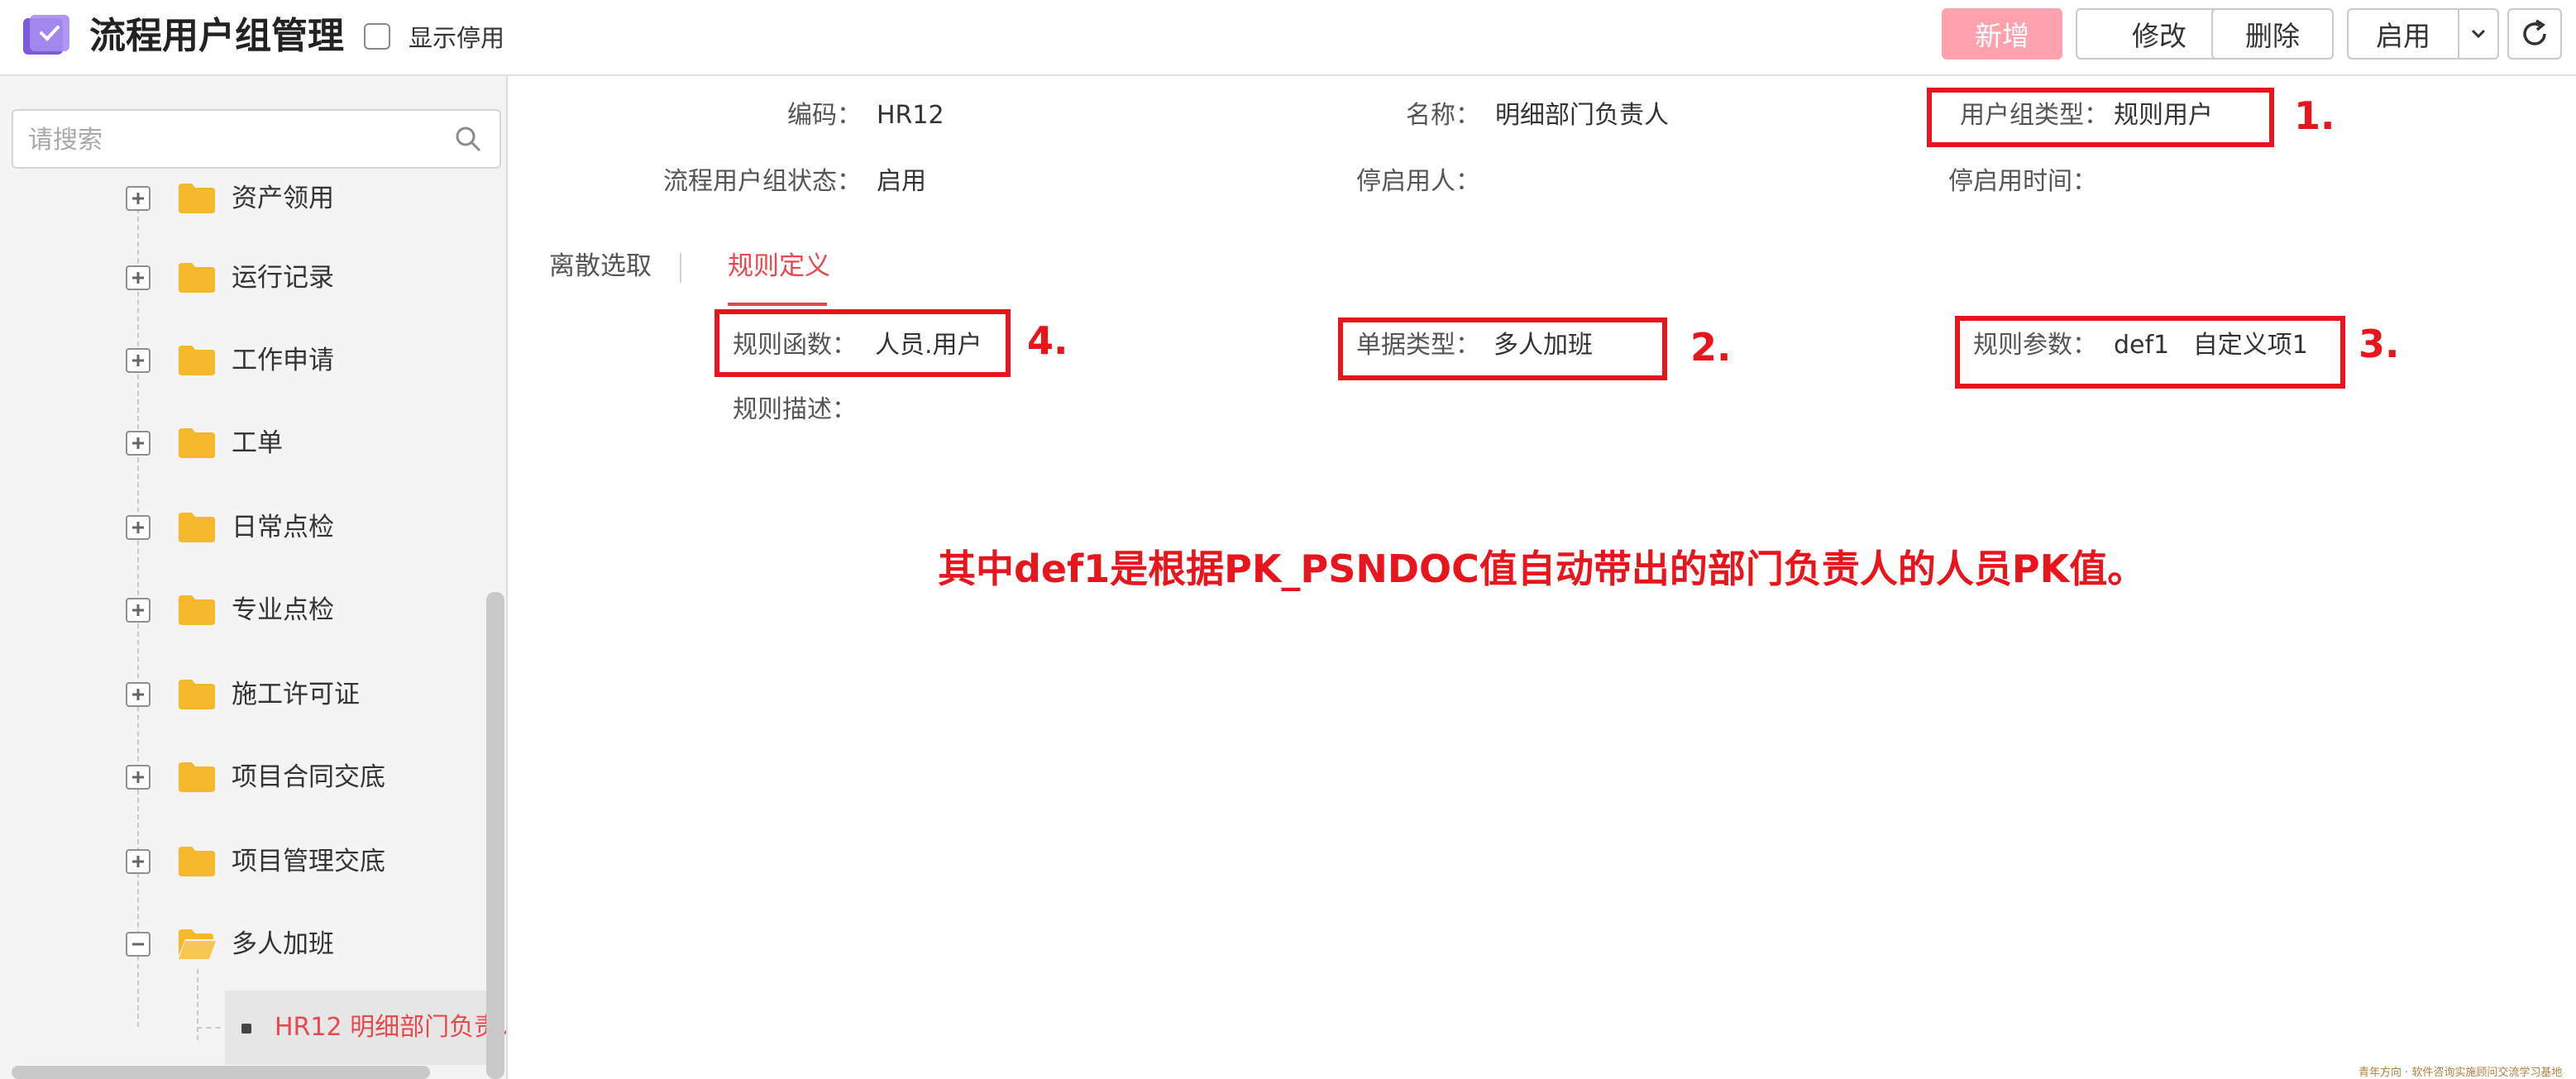 The height and width of the screenshot is (1079, 2576). I want to click on enable-dropdown-button, so click(2478, 34).